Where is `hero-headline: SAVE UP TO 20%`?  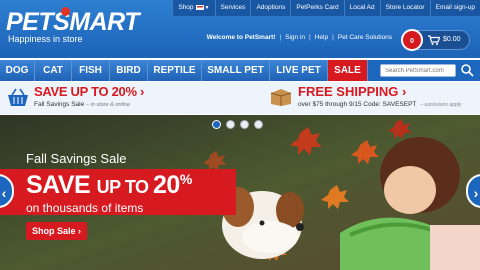 hero-headline: SAVE UP TO 20% is located at coordinates (109, 185).